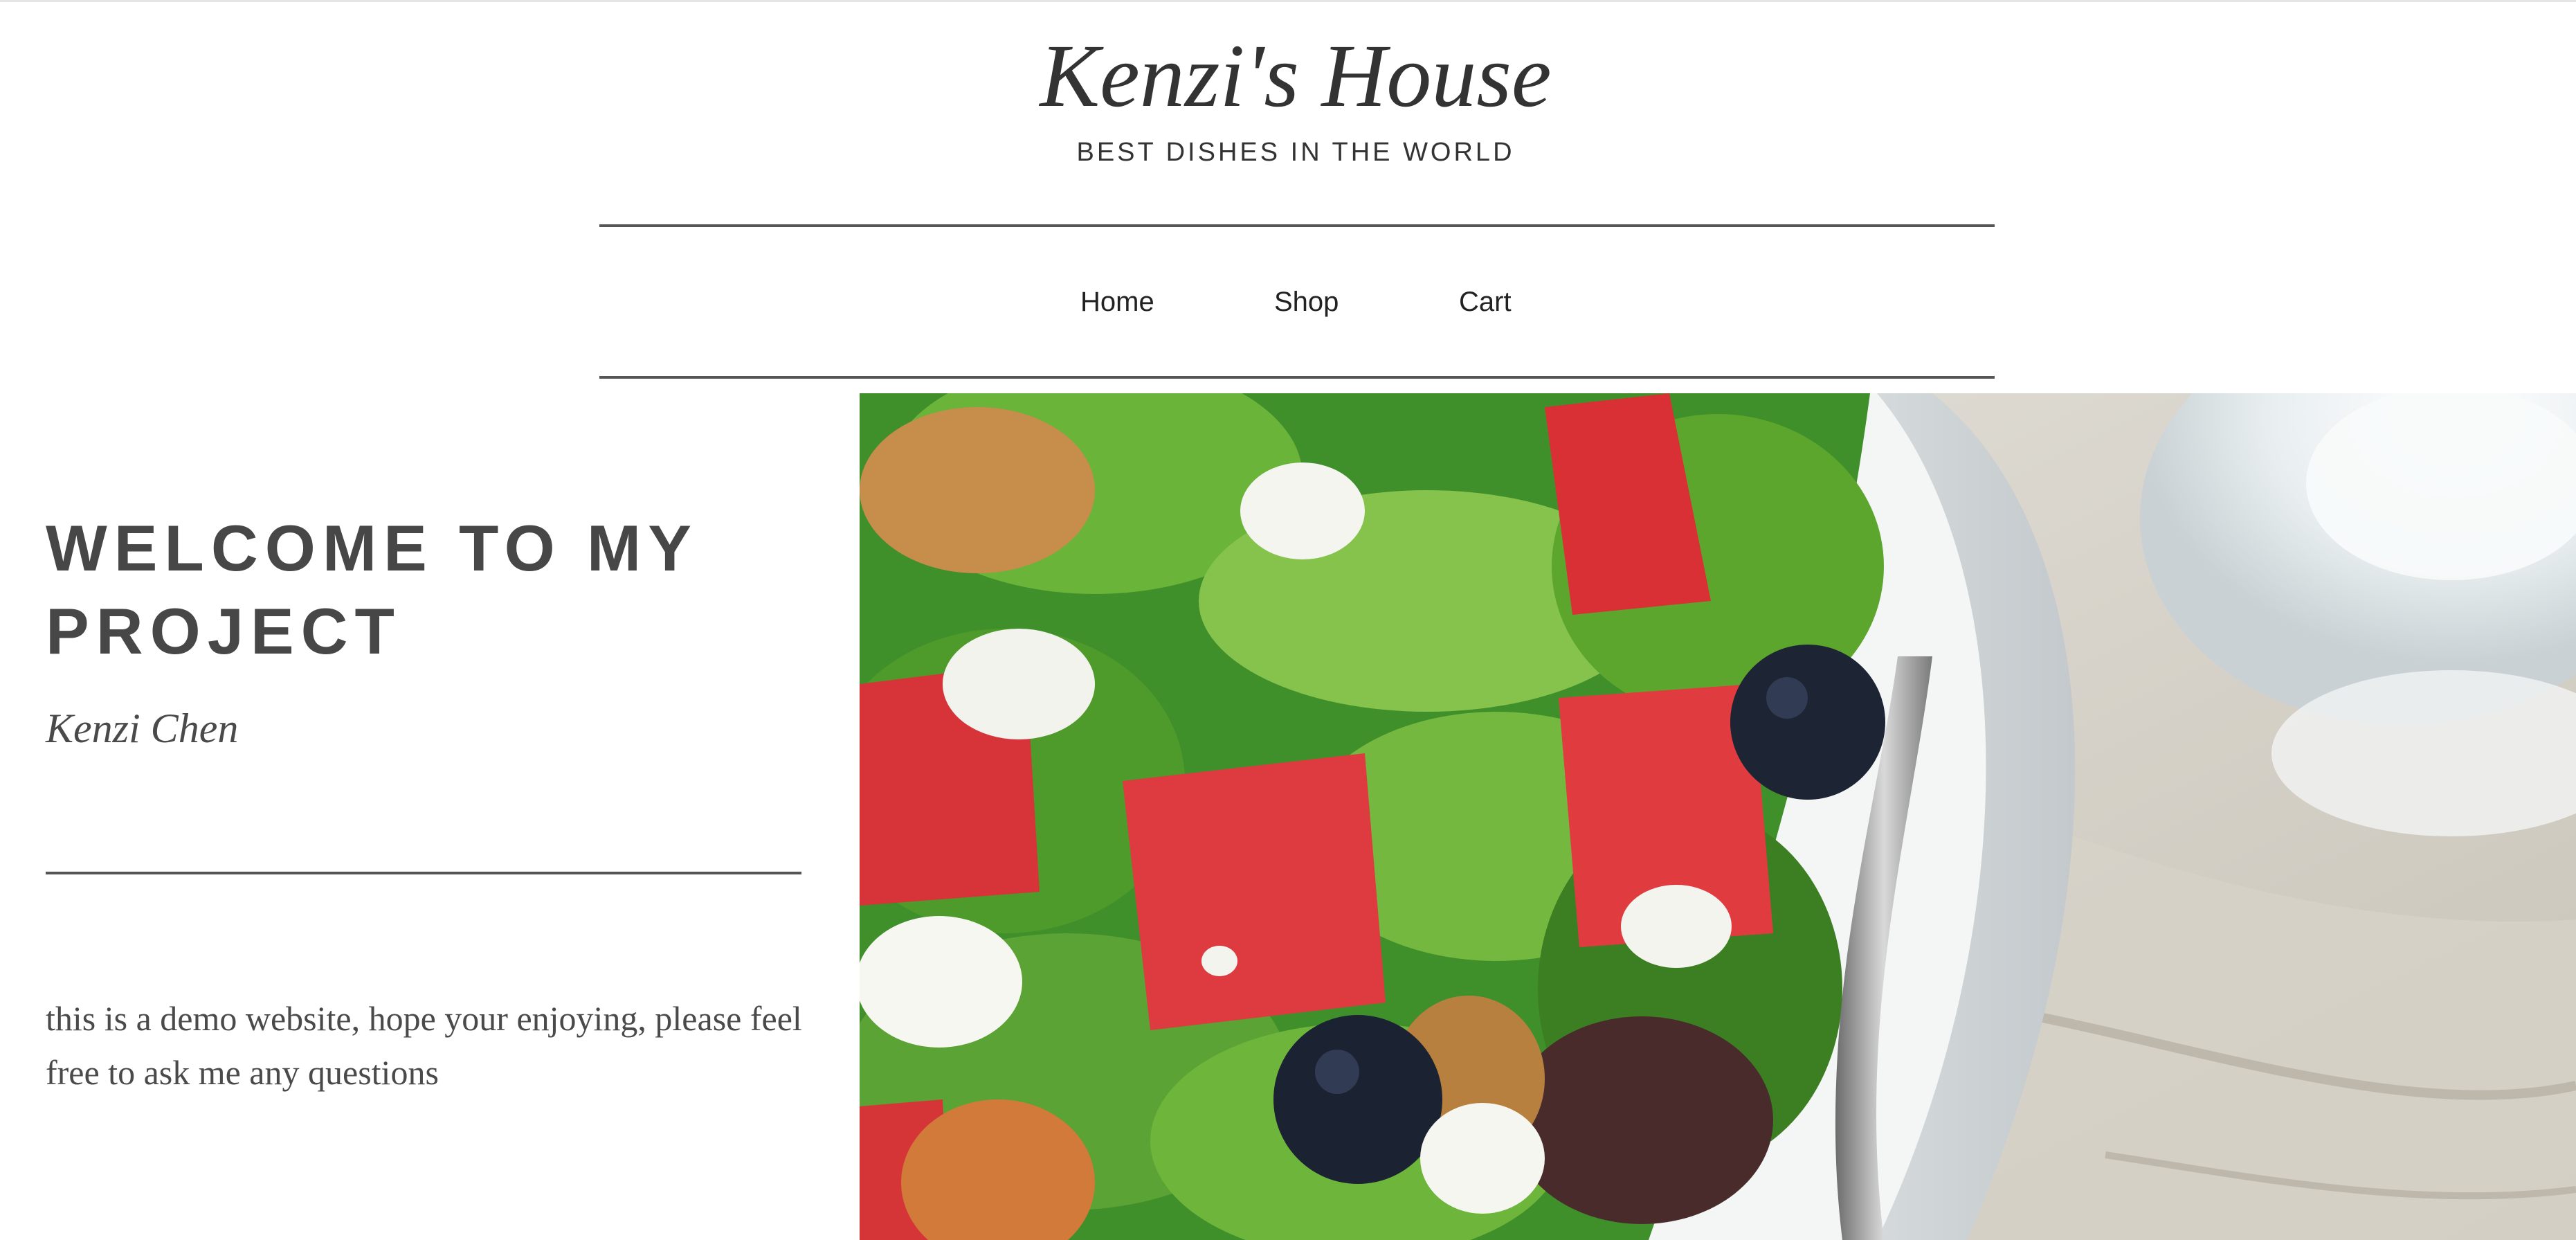 The height and width of the screenshot is (1240, 2576). What do you see at coordinates (1288, 76) in the screenshot?
I see `site-title: Kenzi's House` at bounding box center [1288, 76].